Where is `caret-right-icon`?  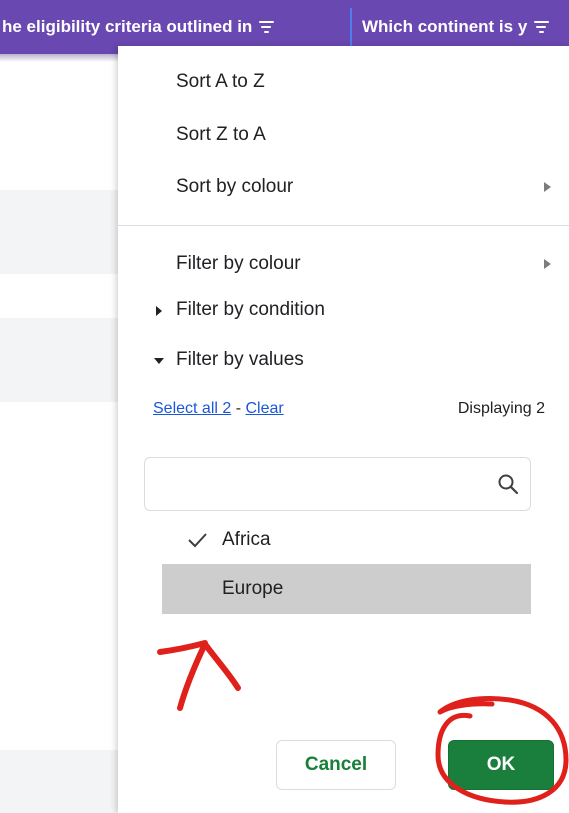 caret-right-icon is located at coordinates (159, 311).